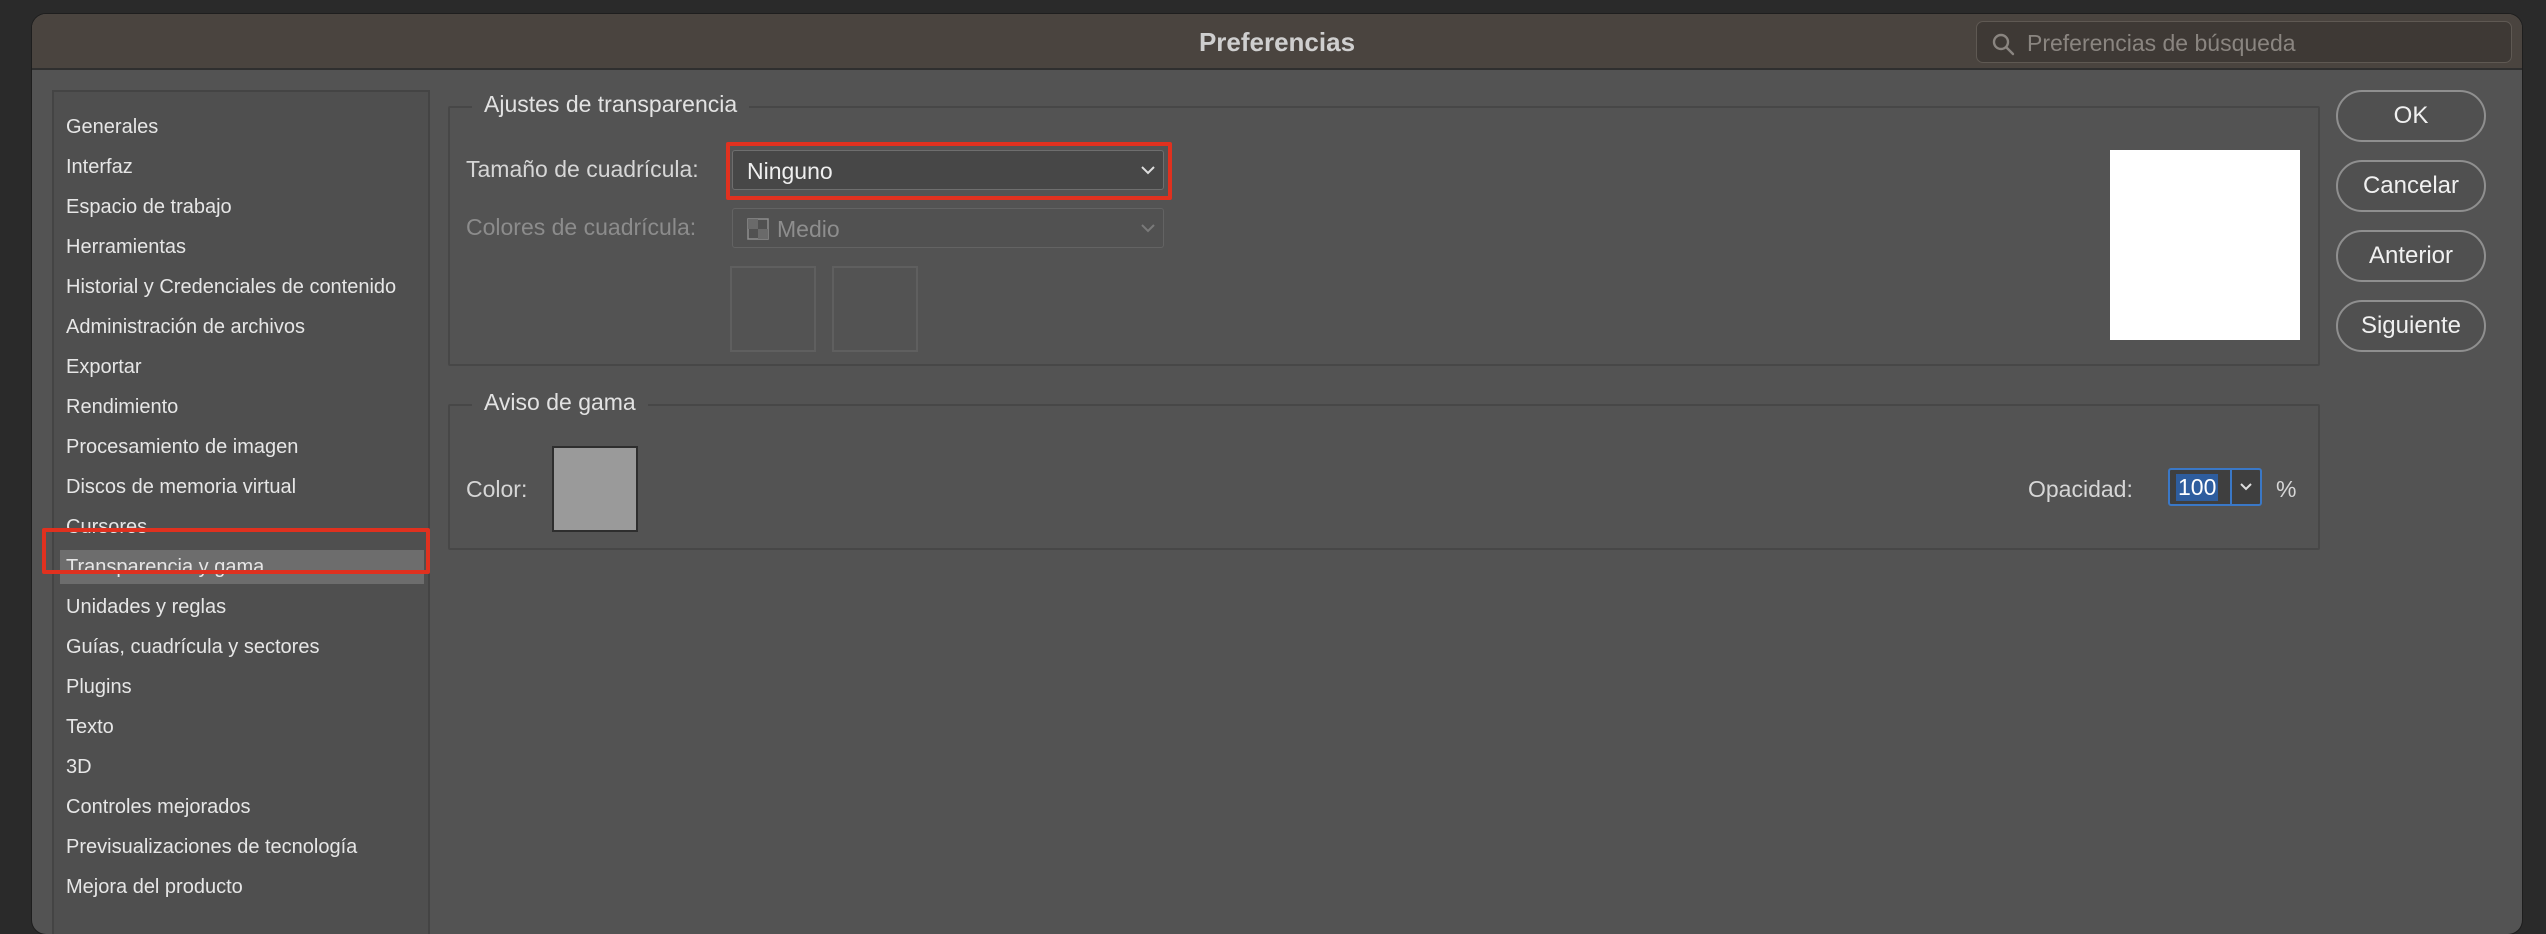  I want to click on sidebar-item-herramientas: Herramientas, so click(242, 247).